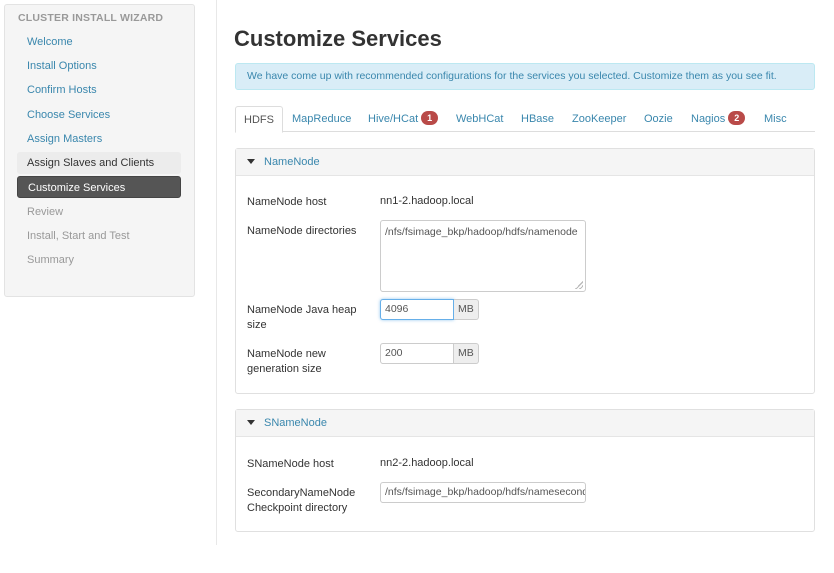  Describe the element at coordinates (292, 162) in the screenshot. I see `panel-heading-label: NameNode` at that location.